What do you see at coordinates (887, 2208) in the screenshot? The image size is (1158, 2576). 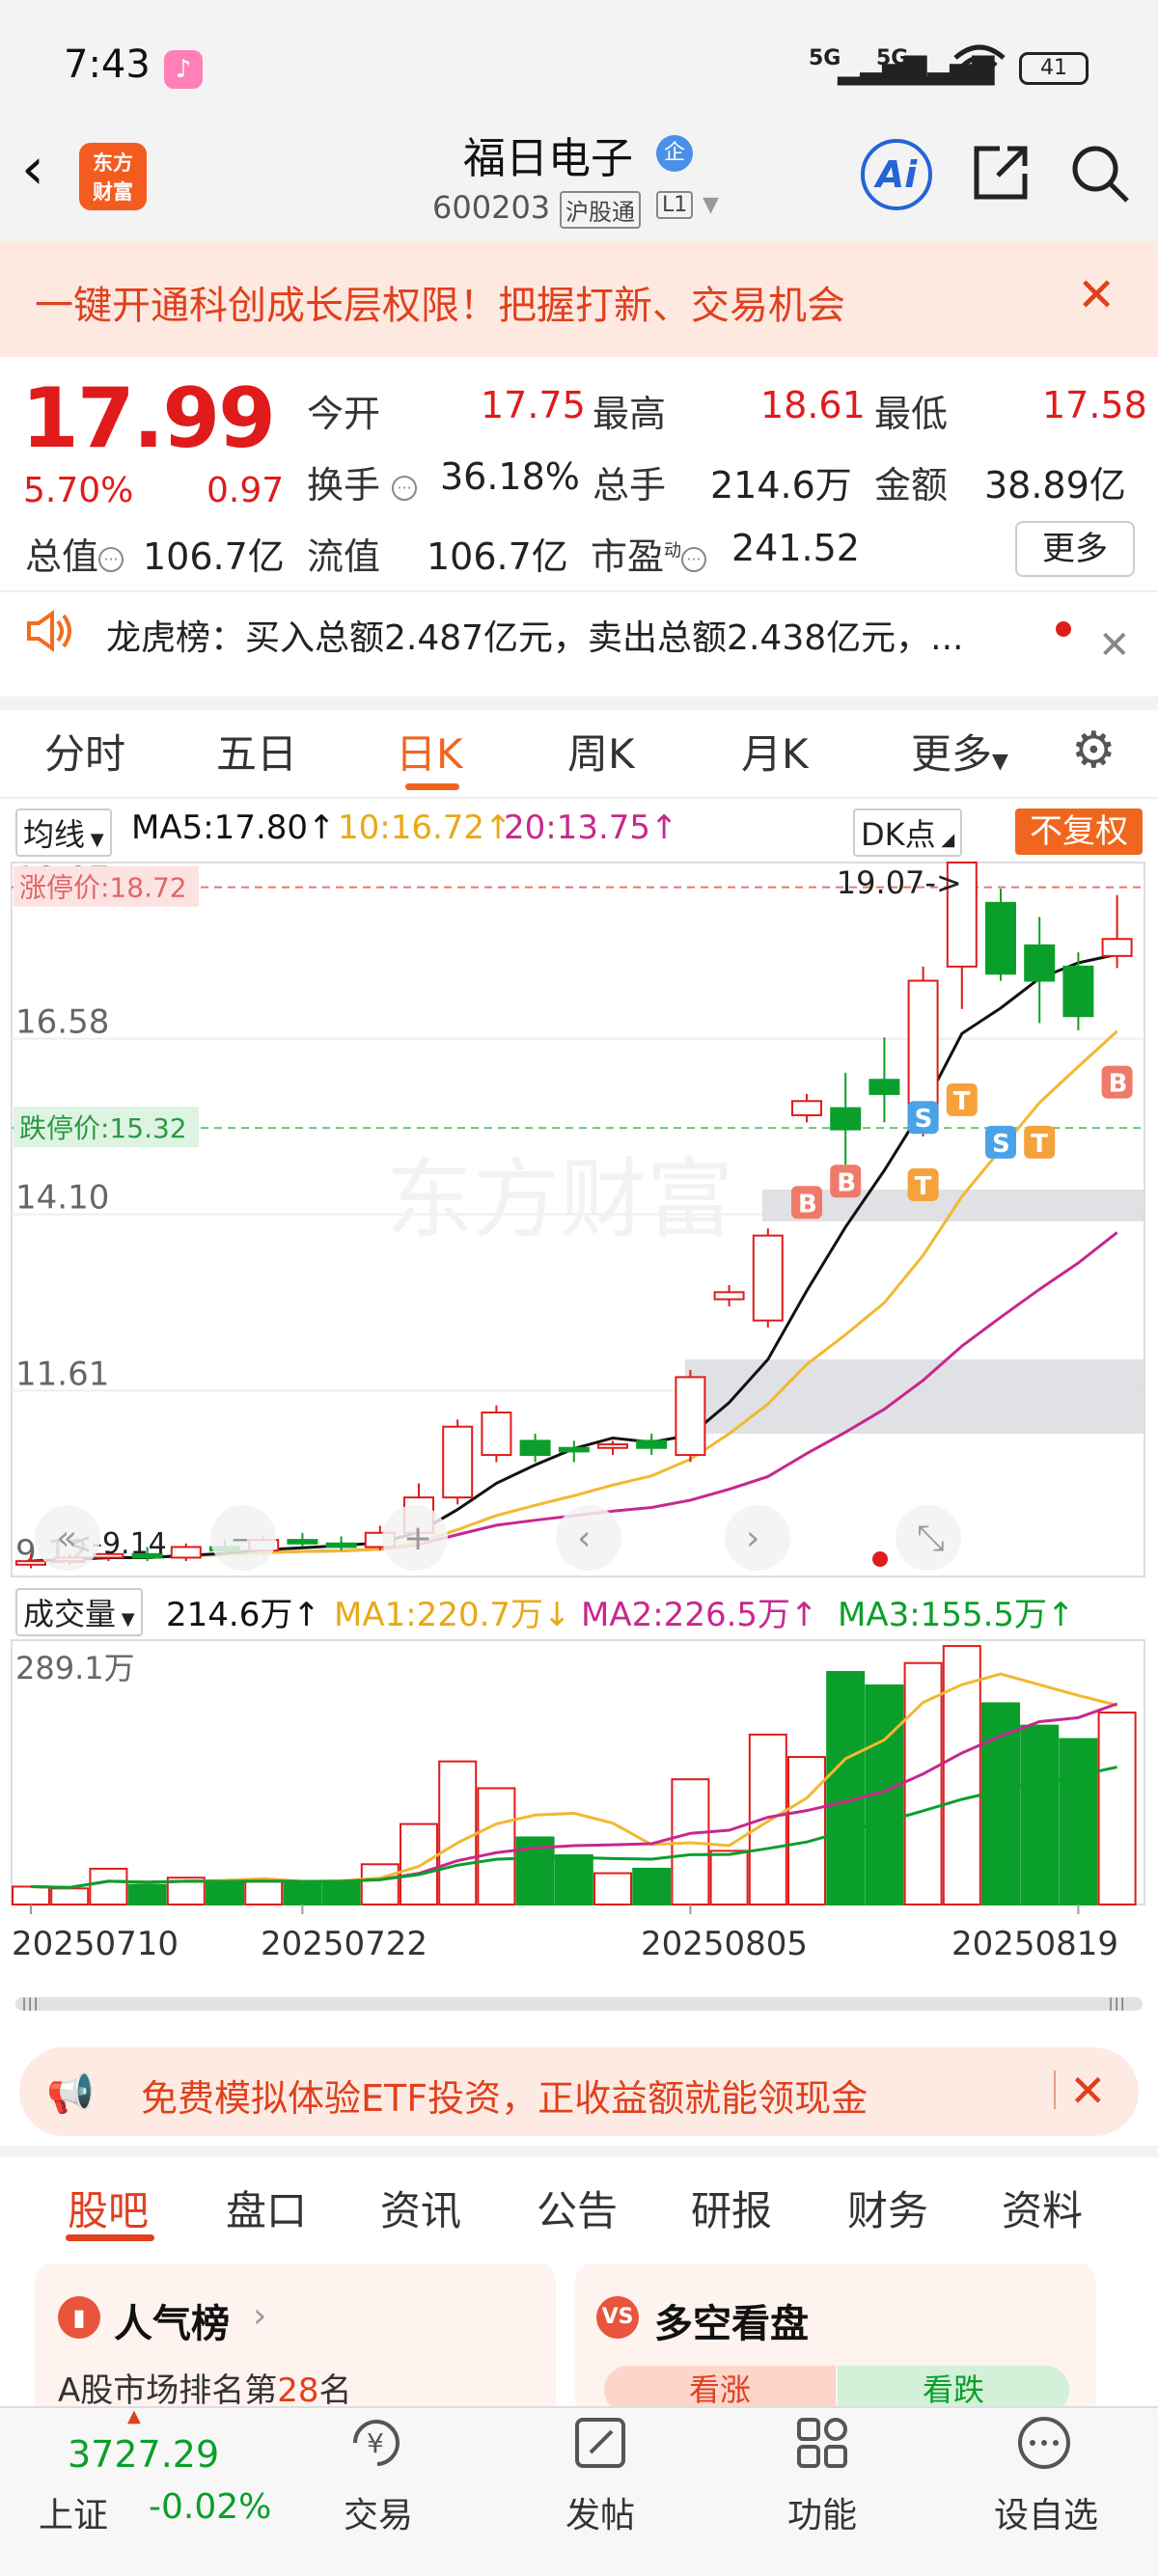 I see `tab-finance: 财务` at bounding box center [887, 2208].